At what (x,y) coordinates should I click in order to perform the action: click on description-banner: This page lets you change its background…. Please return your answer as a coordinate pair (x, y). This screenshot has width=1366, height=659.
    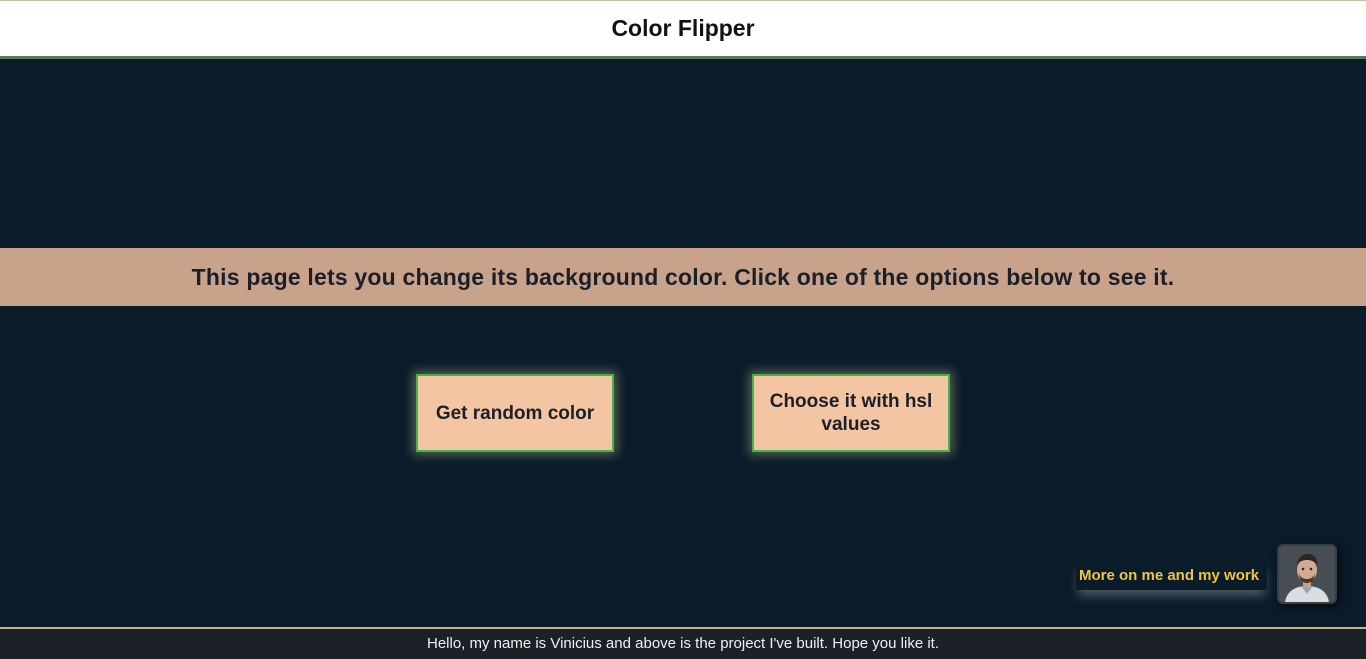
    Looking at the image, I should click on (683, 277).